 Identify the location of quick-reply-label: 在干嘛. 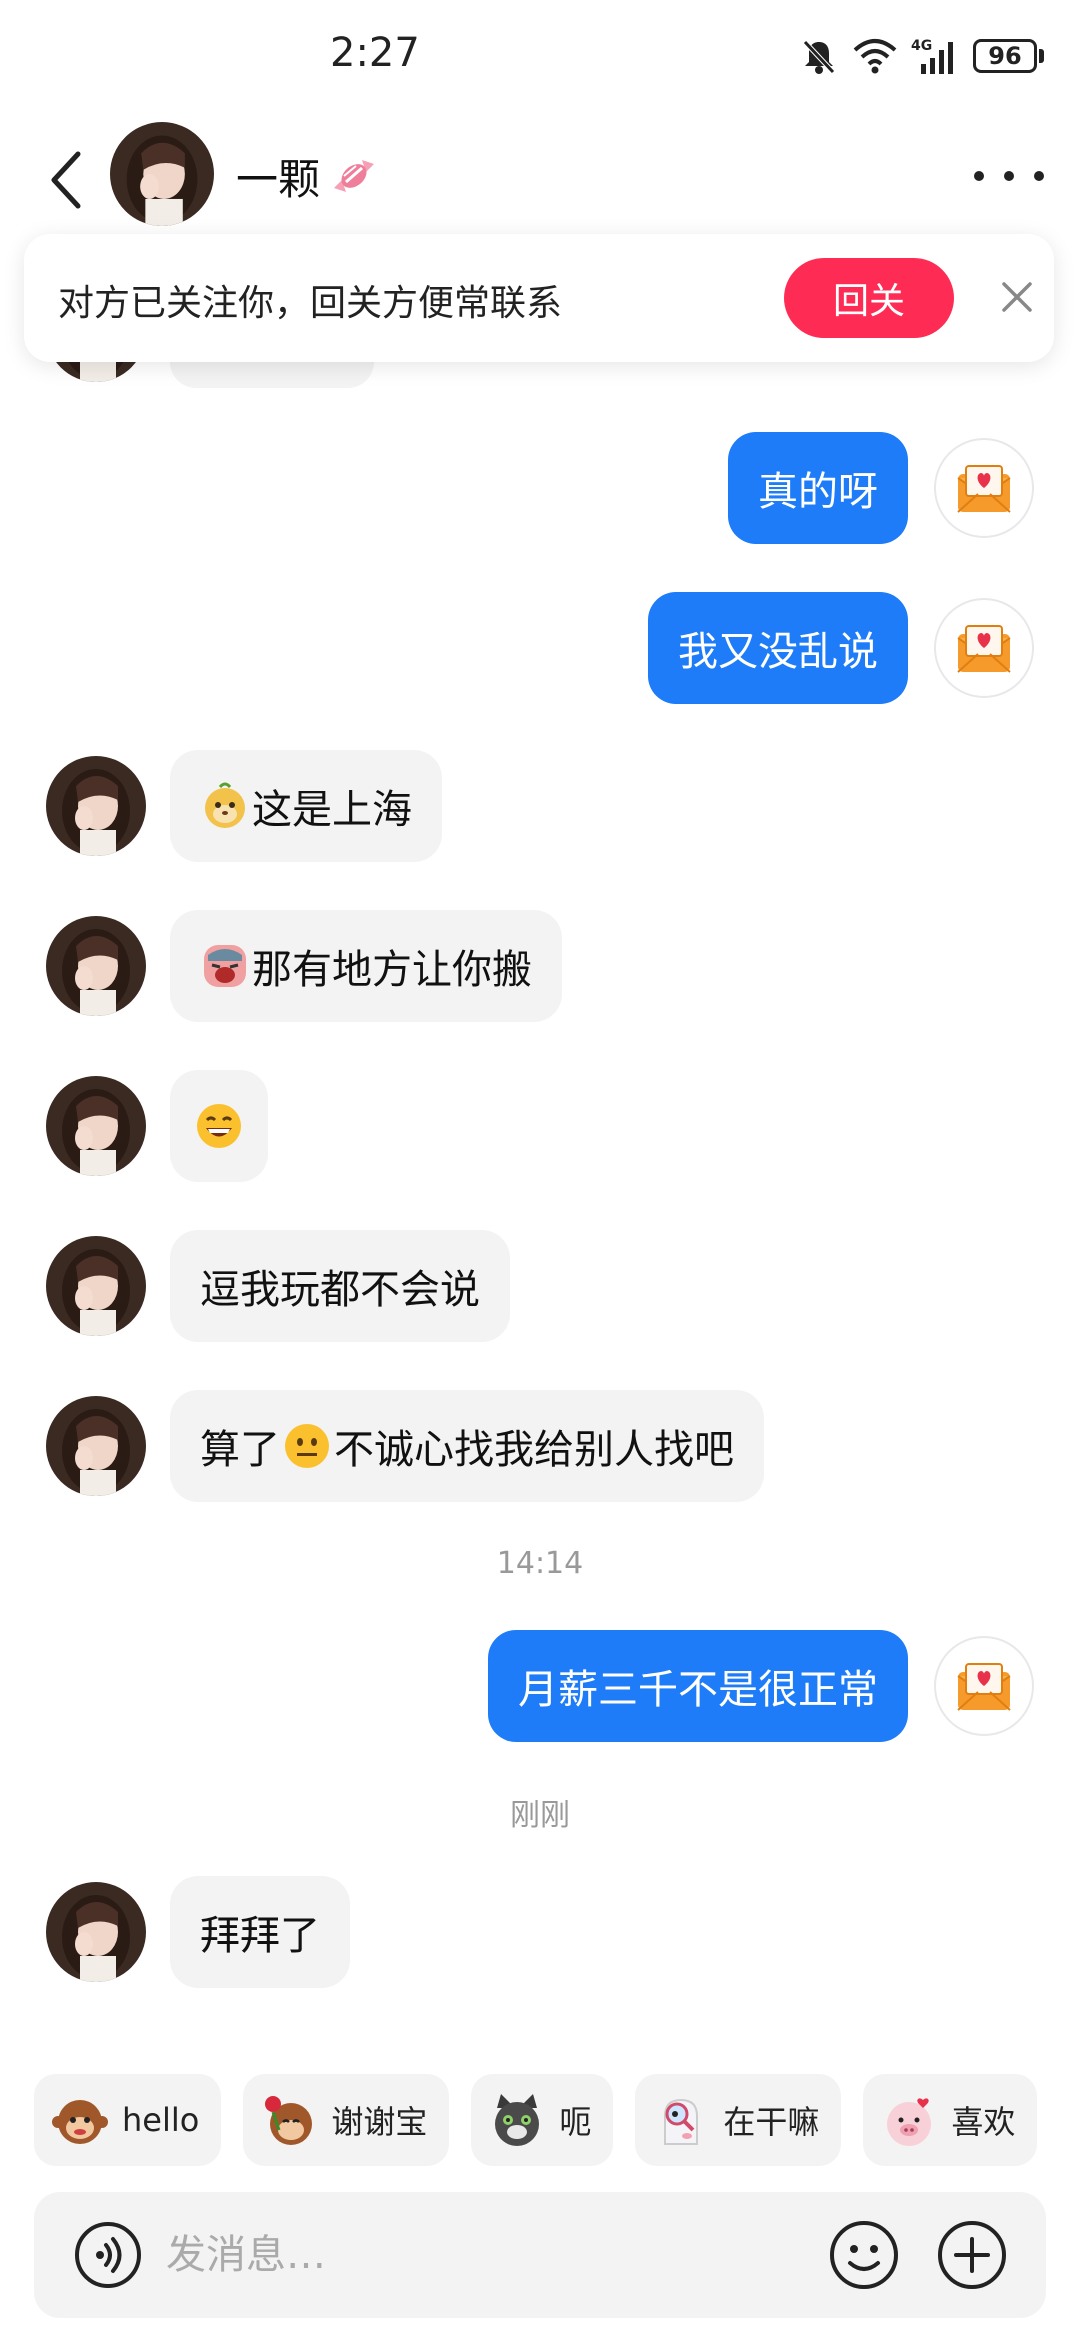
(771, 2122).